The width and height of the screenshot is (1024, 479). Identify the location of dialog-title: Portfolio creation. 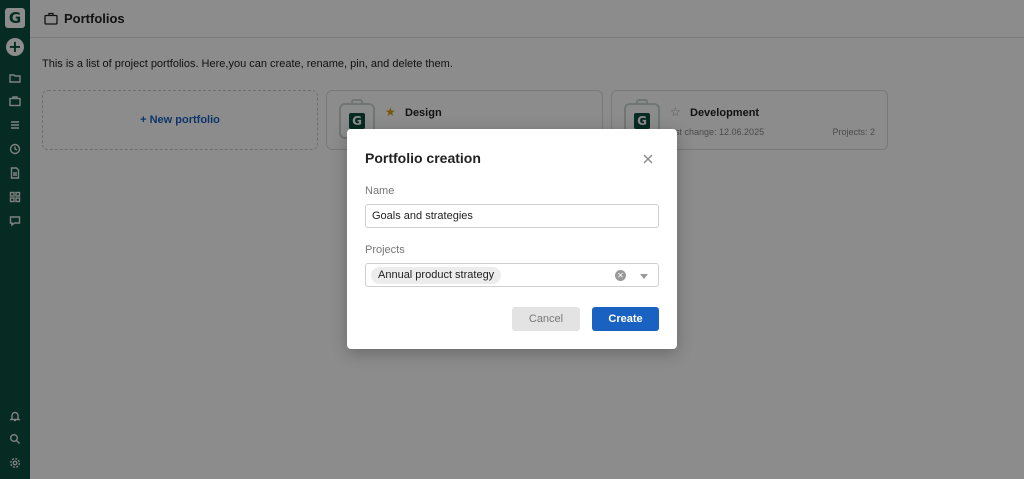
(423, 158).